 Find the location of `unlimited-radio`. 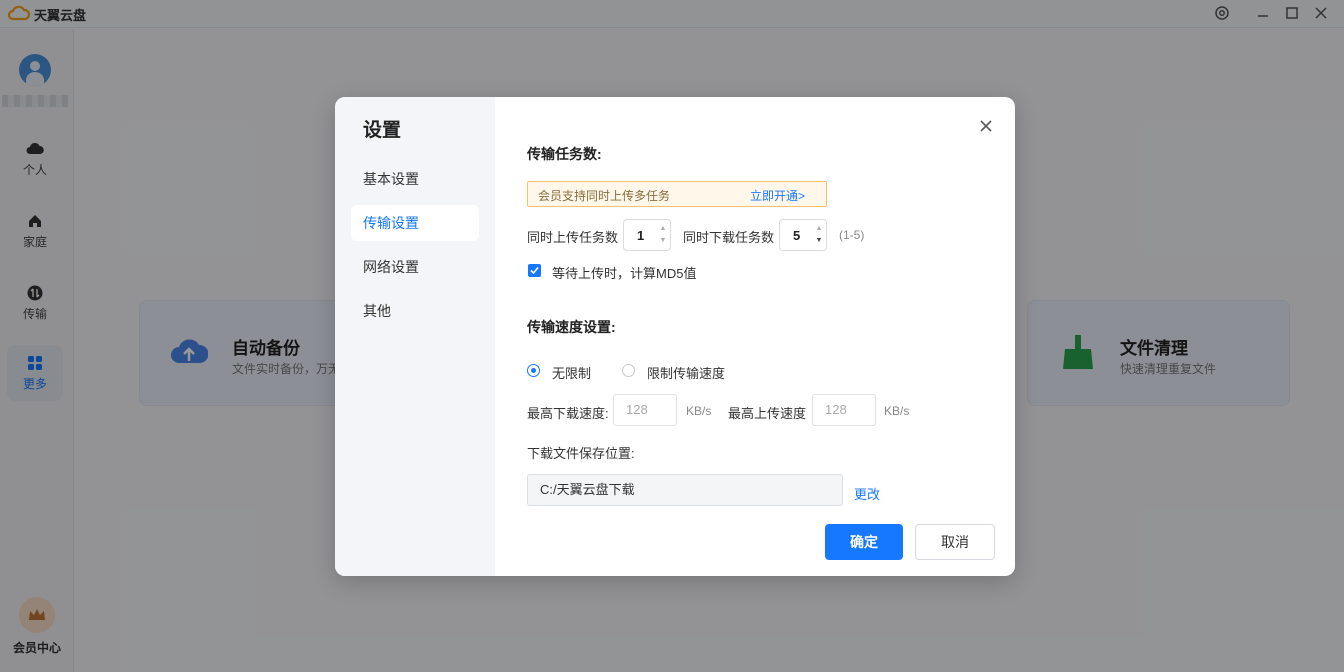

unlimited-radio is located at coordinates (533, 370).